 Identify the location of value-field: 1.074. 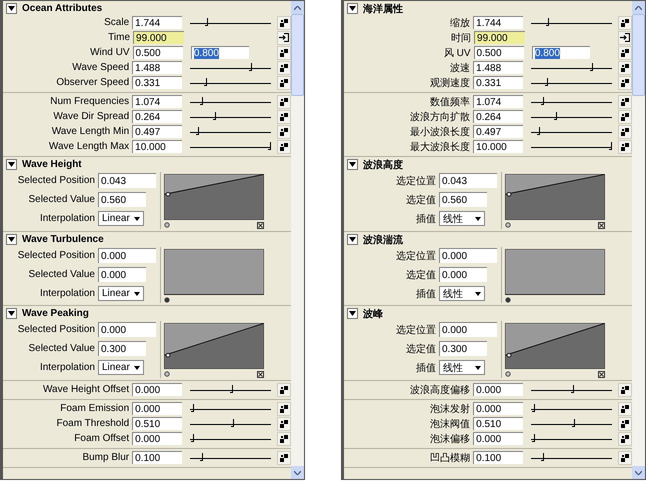
(498, 101).